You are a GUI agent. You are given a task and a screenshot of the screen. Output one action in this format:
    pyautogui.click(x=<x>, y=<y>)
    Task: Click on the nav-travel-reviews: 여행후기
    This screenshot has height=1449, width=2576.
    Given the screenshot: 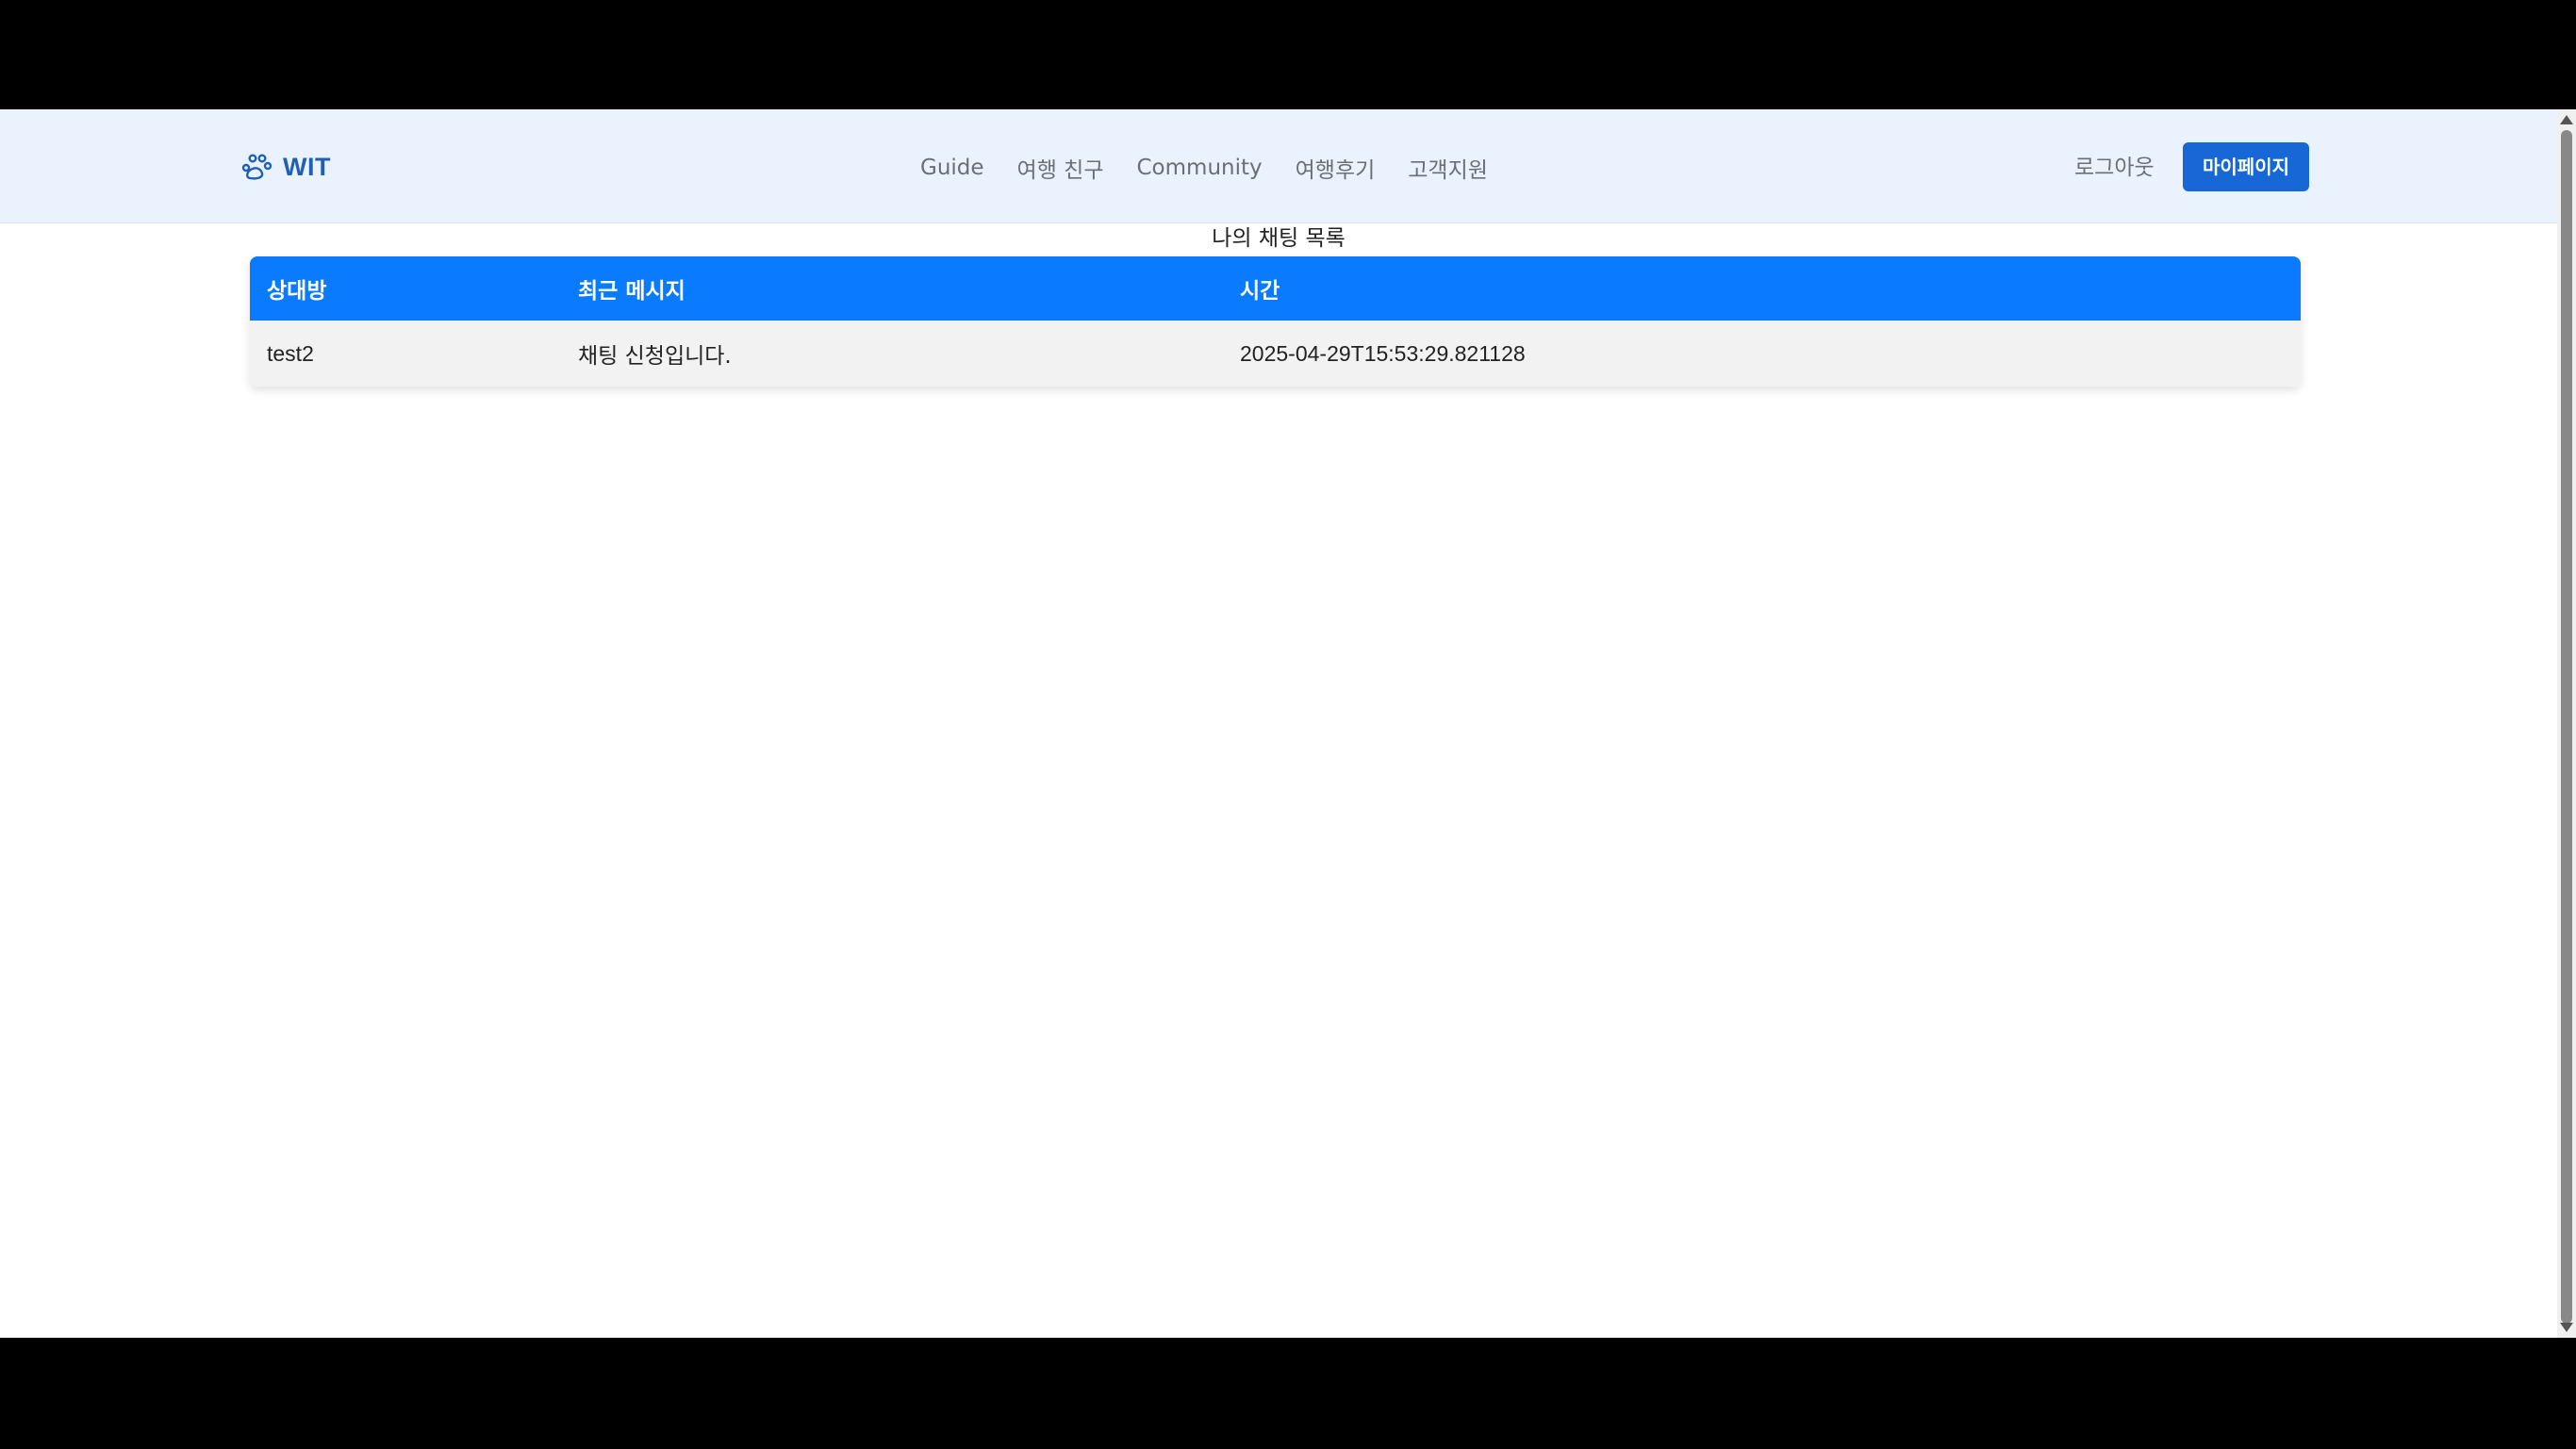 What is the action you would take?
    pyautogui.click(x=1336, y=168)
    